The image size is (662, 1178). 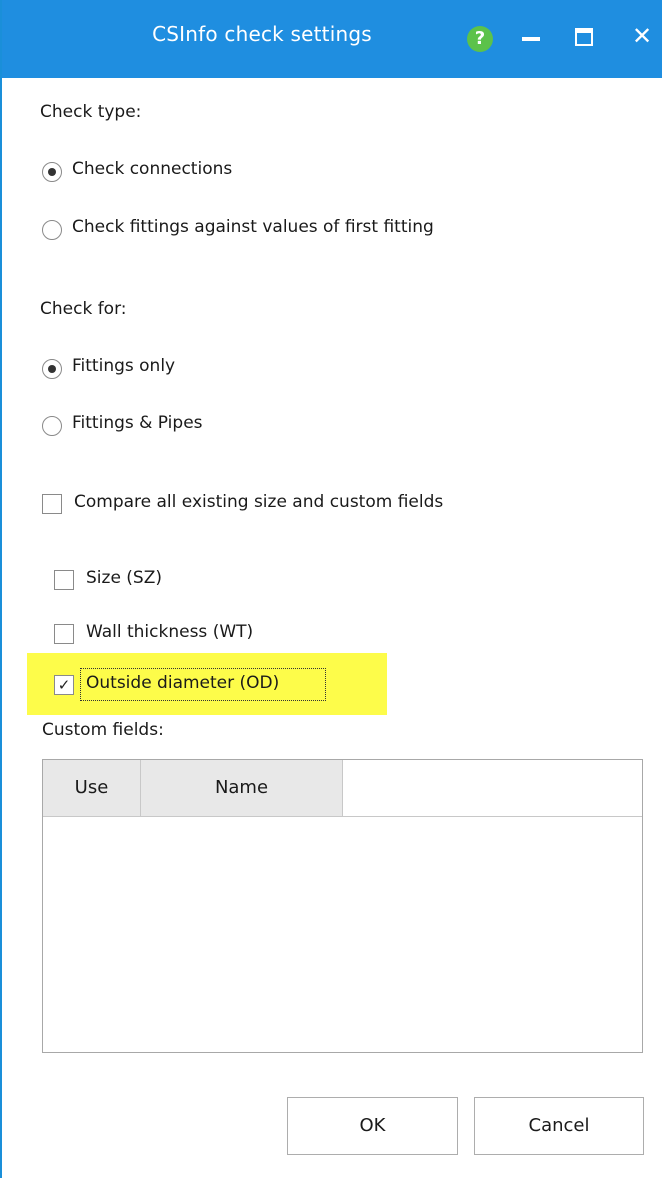 What do you see at coordinates (52, 504) in the screenshot?
I see `compare-all-checkbox` at bounding box center [52, 504].